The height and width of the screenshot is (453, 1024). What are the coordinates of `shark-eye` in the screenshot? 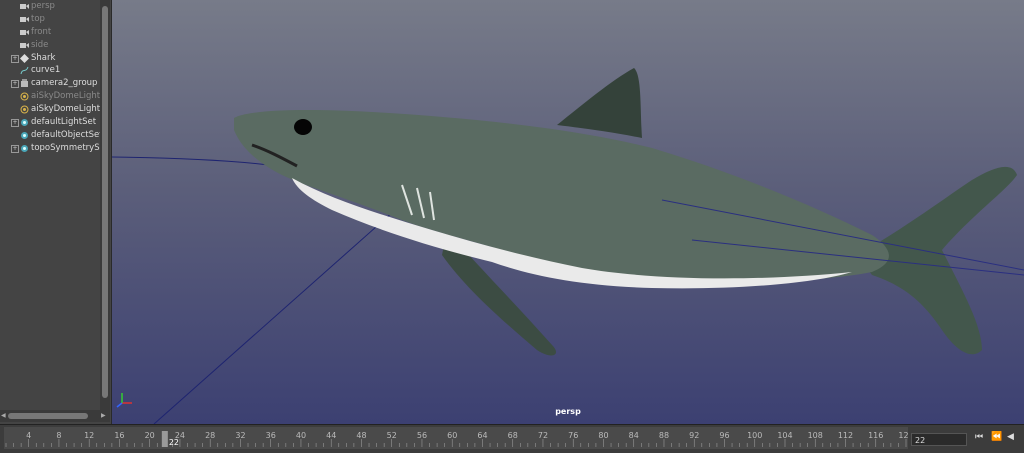 It's located at (303, 127).